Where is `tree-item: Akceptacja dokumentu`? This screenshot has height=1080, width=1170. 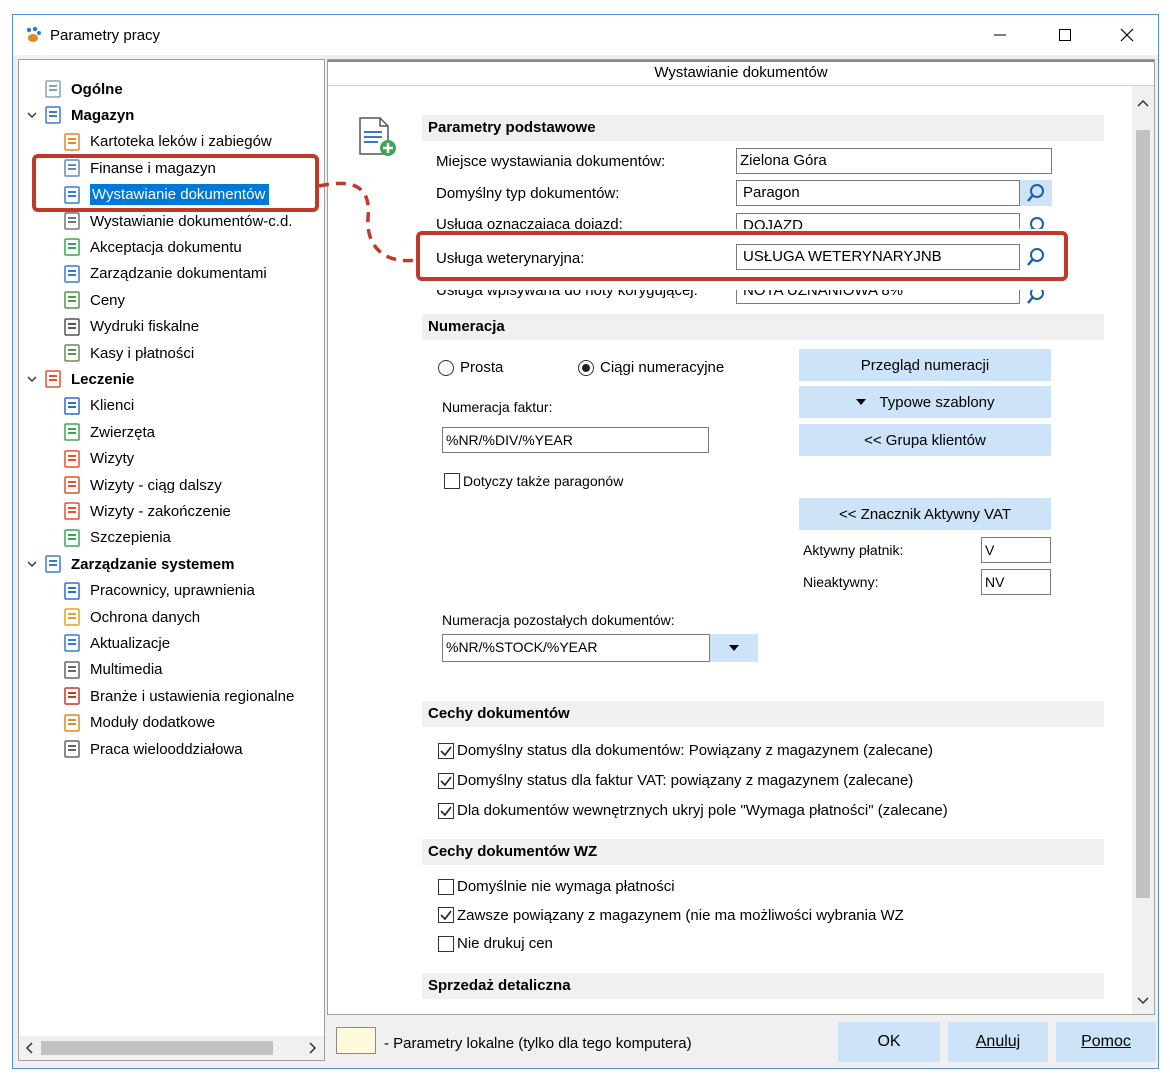 tree-item: Akceptacja dokumentu is located at coordinates (152, 247).